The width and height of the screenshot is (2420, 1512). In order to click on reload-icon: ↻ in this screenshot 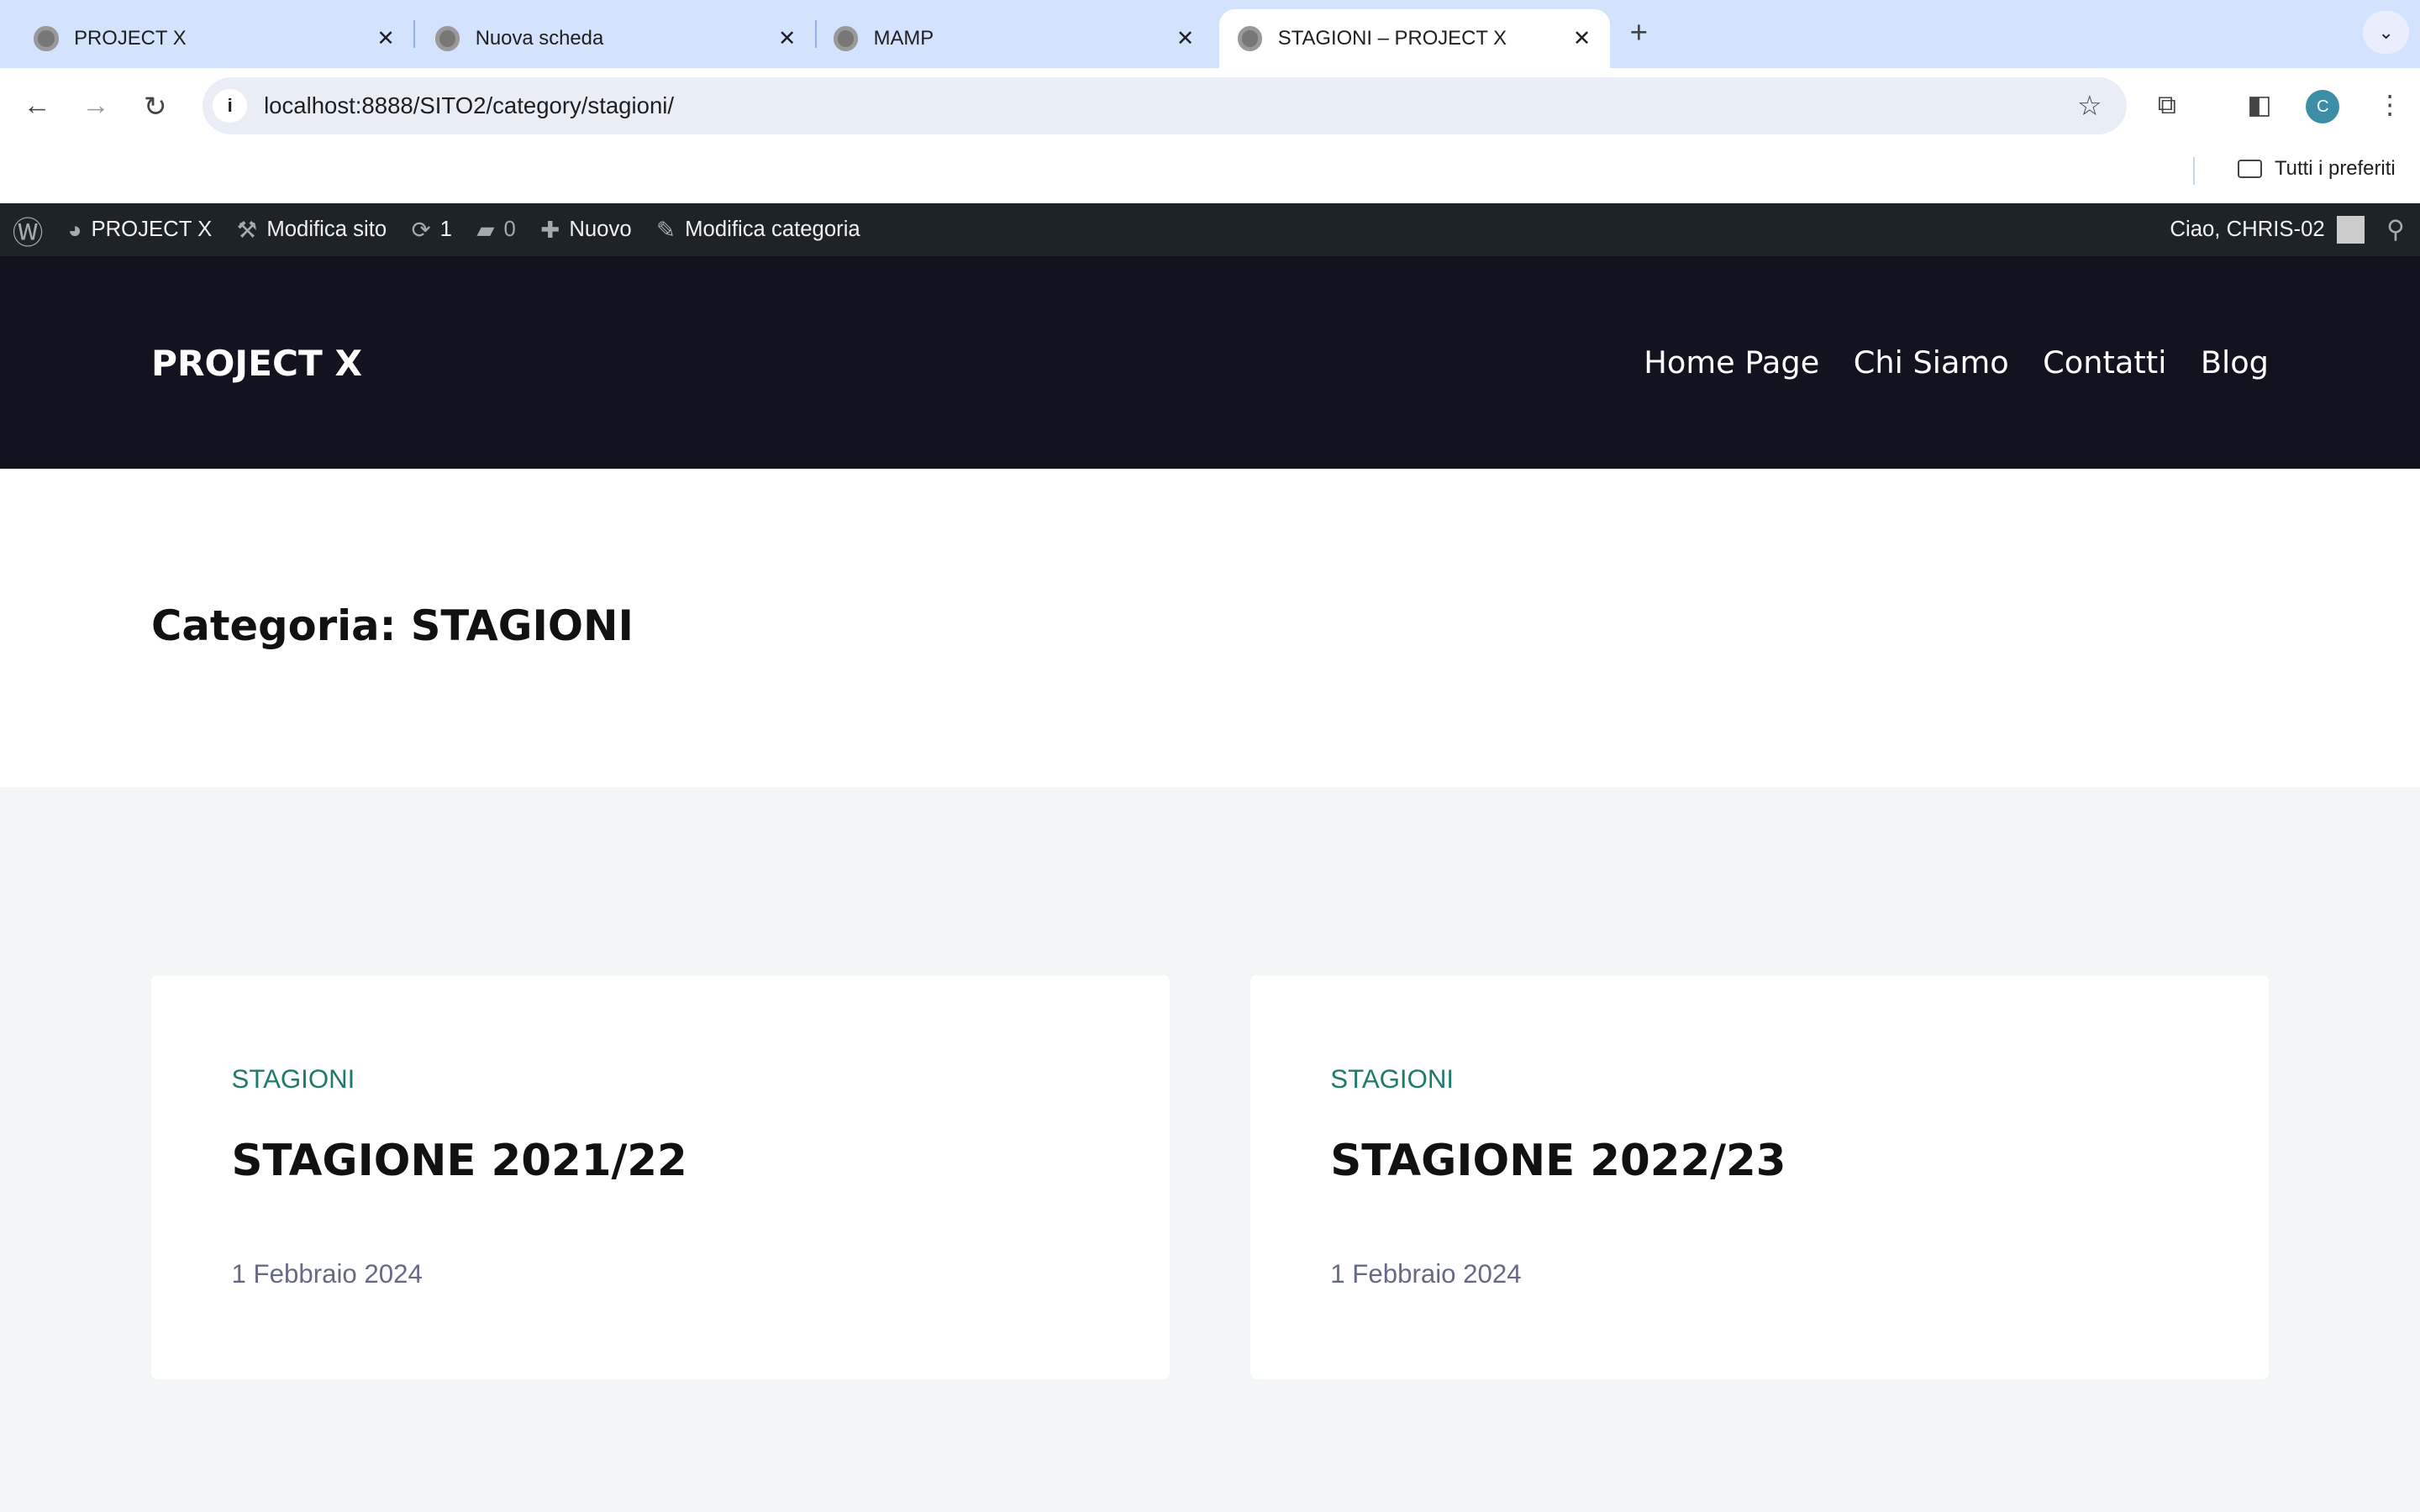, I will do `click(155, 106)`.